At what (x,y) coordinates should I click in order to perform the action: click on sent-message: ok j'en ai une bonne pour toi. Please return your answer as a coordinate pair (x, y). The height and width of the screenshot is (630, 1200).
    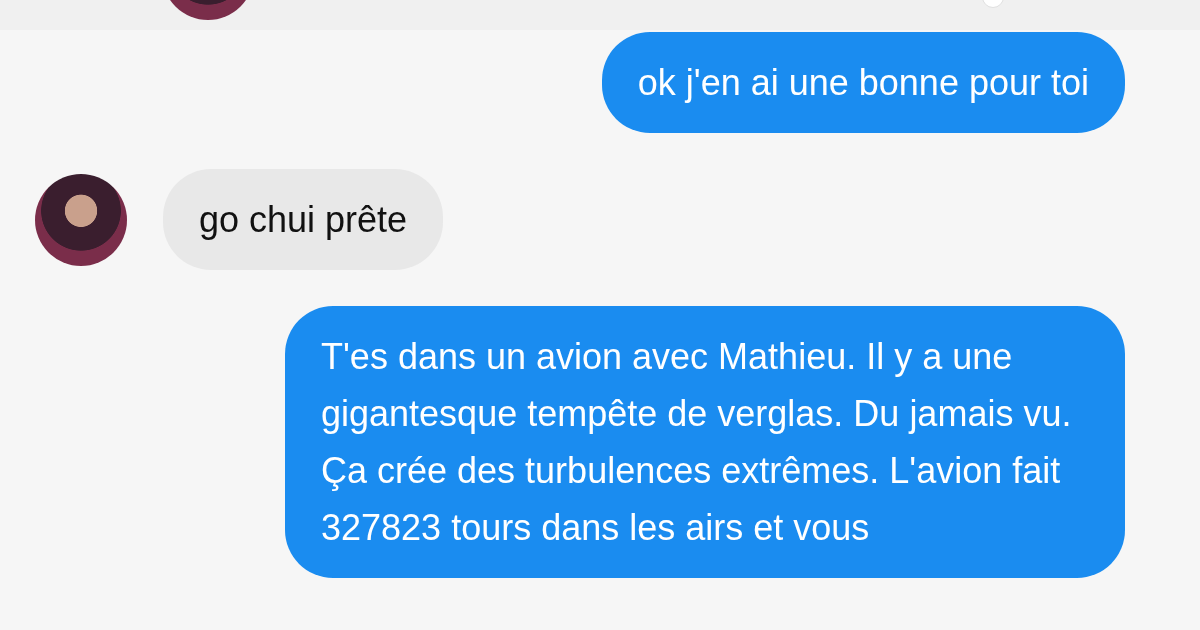
    Looking at the image, I should click on (863, 82).